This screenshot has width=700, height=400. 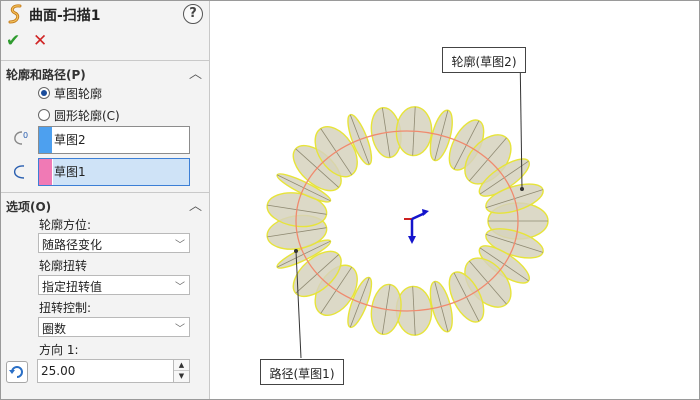 I want to click on radio-button-checked, so click(x=44, y=93).